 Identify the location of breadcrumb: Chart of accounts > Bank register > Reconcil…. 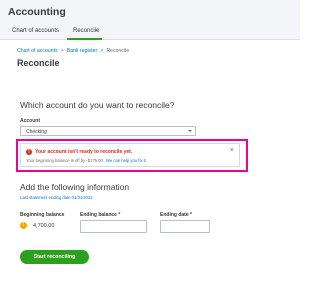
(73, 51).